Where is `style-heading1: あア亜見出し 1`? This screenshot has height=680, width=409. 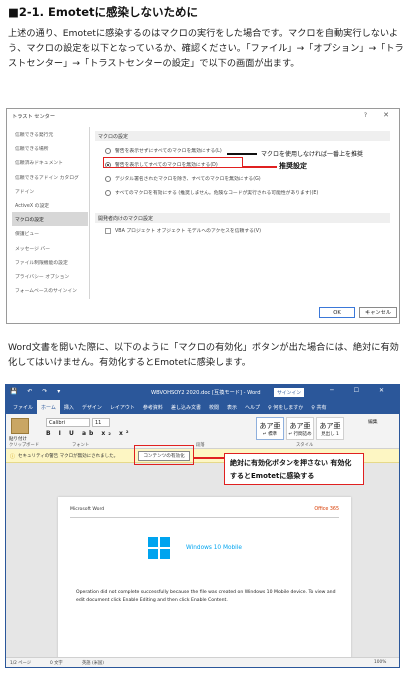
style-heading1: あア亜見出し 1 is located at coordinates (330, 428).